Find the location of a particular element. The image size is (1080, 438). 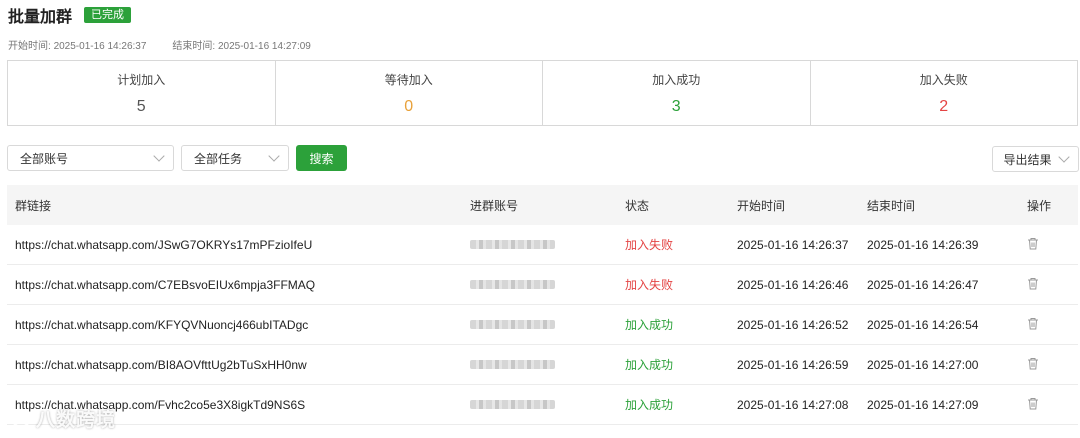

stats-panel: 计划加入 5 等待加入 0 加入成功 3 加入失败 2 is located at coordinates (542, 93).